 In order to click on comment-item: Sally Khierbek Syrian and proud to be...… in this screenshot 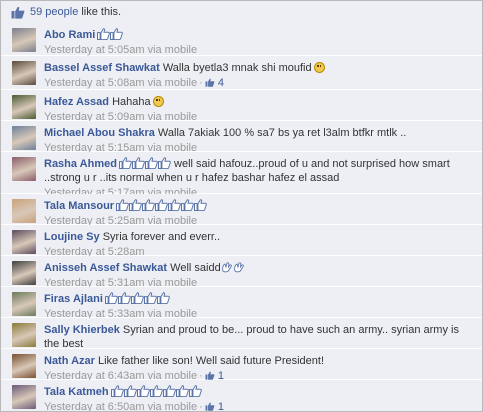, I will do `click(241, 341)`.